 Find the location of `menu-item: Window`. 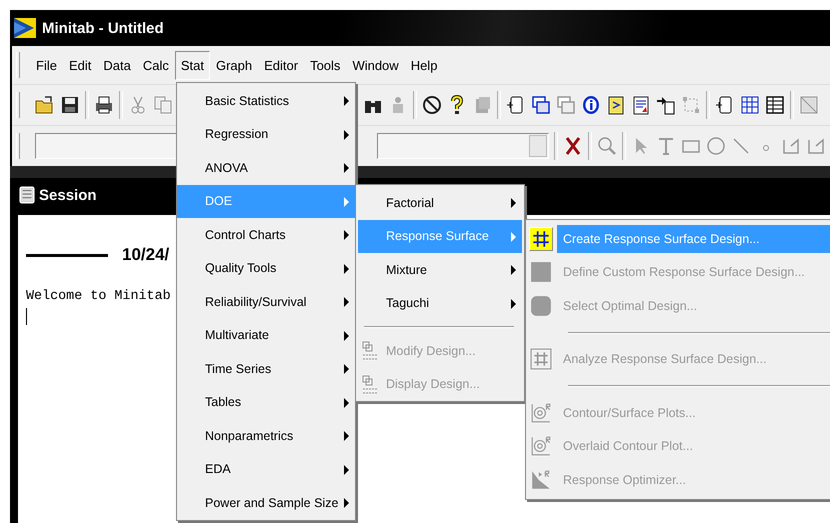

menu-item: Window is located at coordinates (375, 65).